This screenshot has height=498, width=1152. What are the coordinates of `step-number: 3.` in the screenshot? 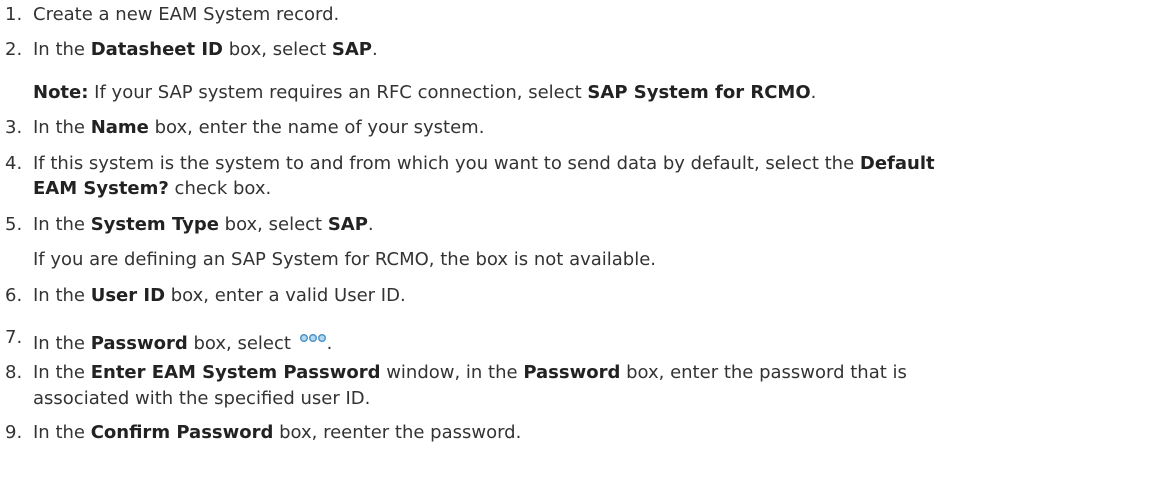 It's located at (14, 127).